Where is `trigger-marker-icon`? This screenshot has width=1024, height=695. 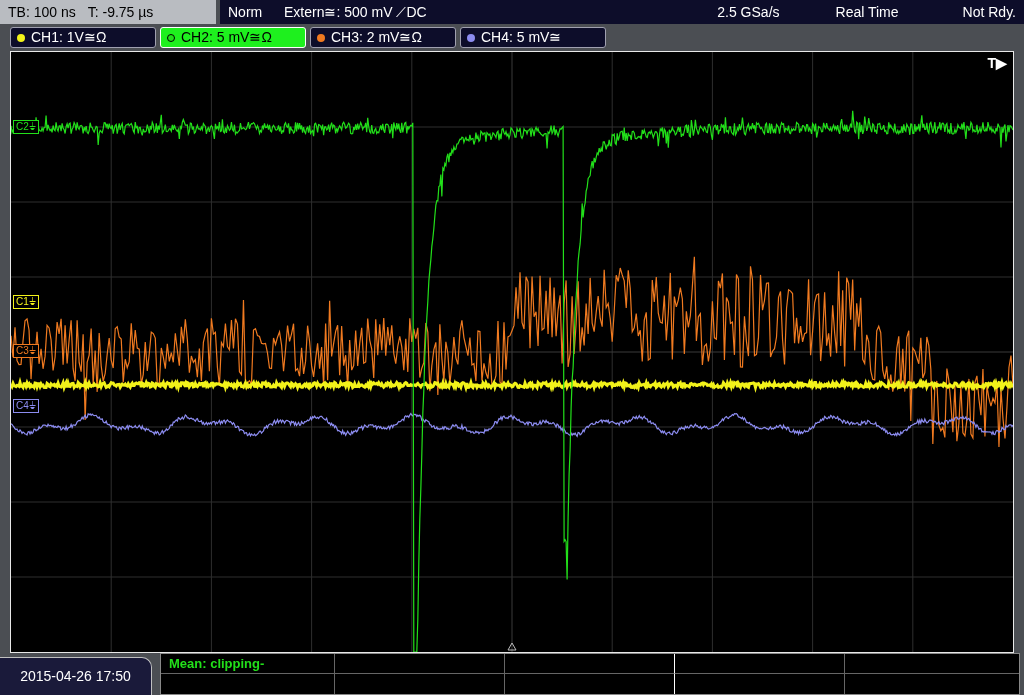
trigger-marker-icon is located at coordinates (512, 646).